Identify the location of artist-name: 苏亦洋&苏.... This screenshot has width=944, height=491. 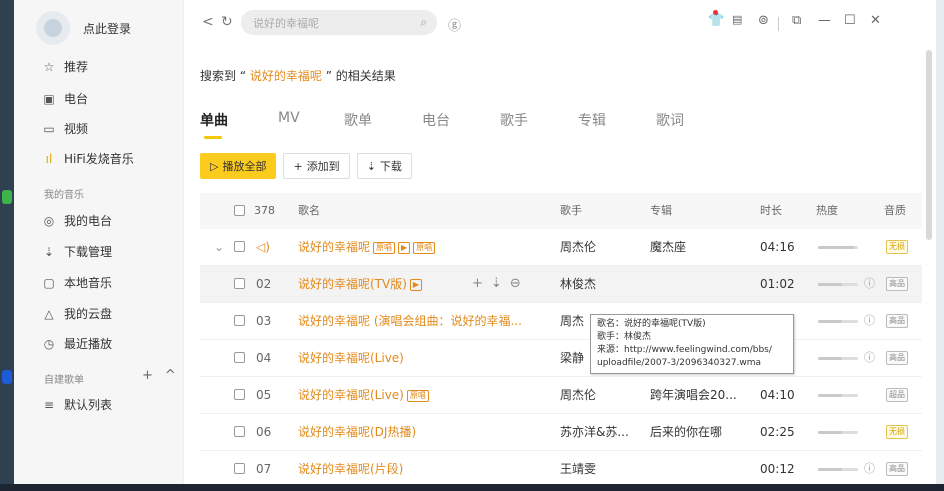
(599, 432).